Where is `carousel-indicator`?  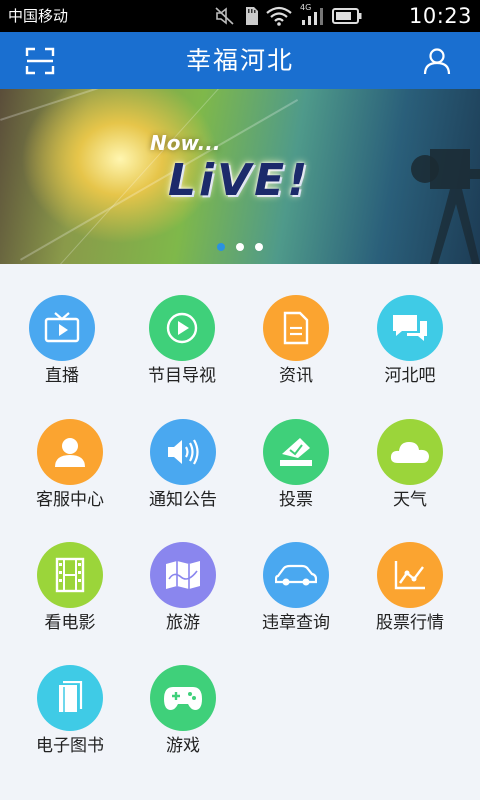
carousel-indicator is located at coordinates (240, 247).